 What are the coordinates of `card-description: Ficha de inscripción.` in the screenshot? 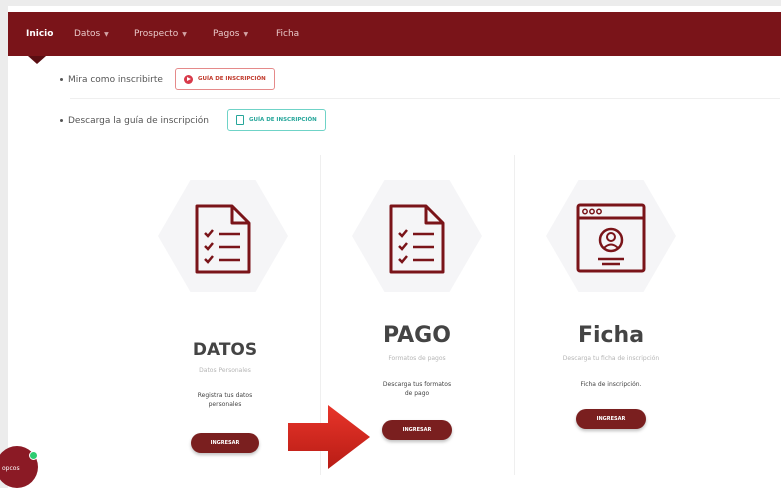 It's located at (611, 384).